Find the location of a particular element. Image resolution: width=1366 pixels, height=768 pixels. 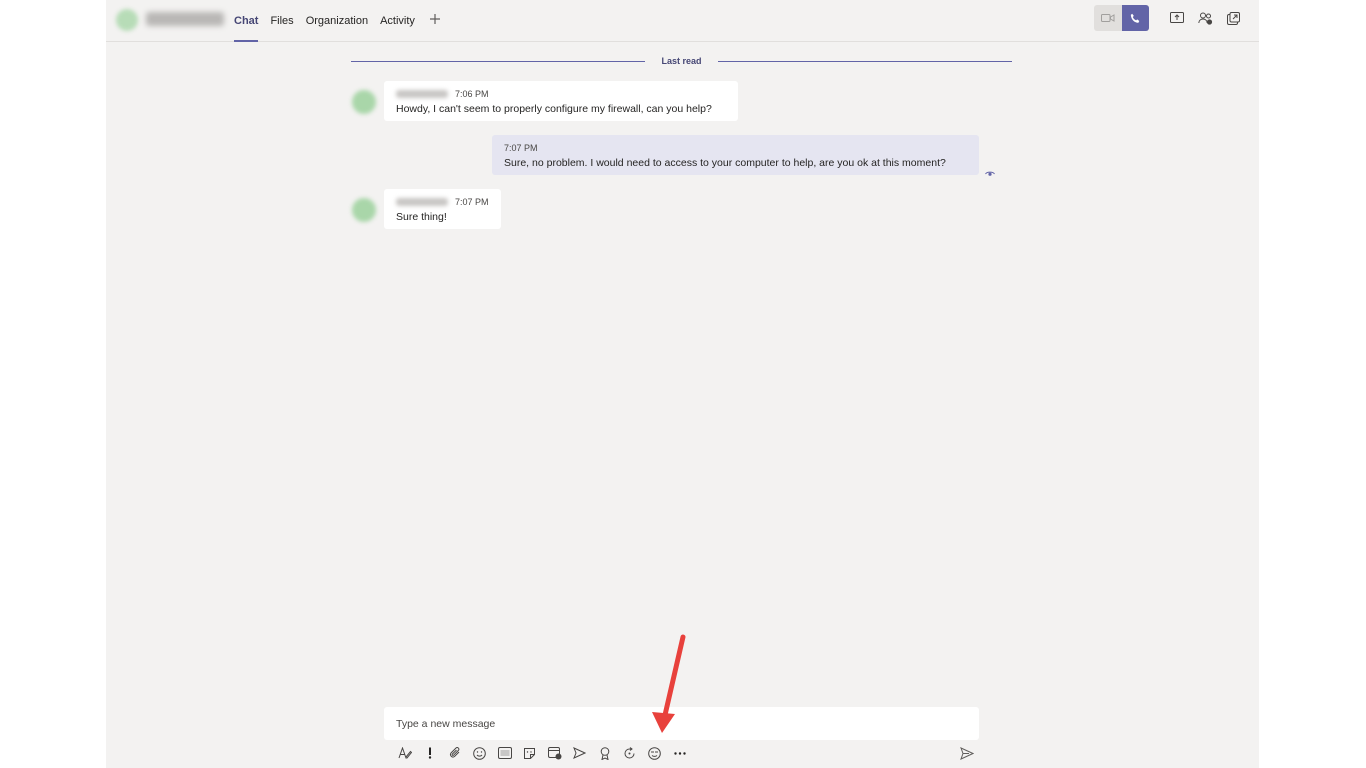

mark-important-button is located at coordinates (429, 753).